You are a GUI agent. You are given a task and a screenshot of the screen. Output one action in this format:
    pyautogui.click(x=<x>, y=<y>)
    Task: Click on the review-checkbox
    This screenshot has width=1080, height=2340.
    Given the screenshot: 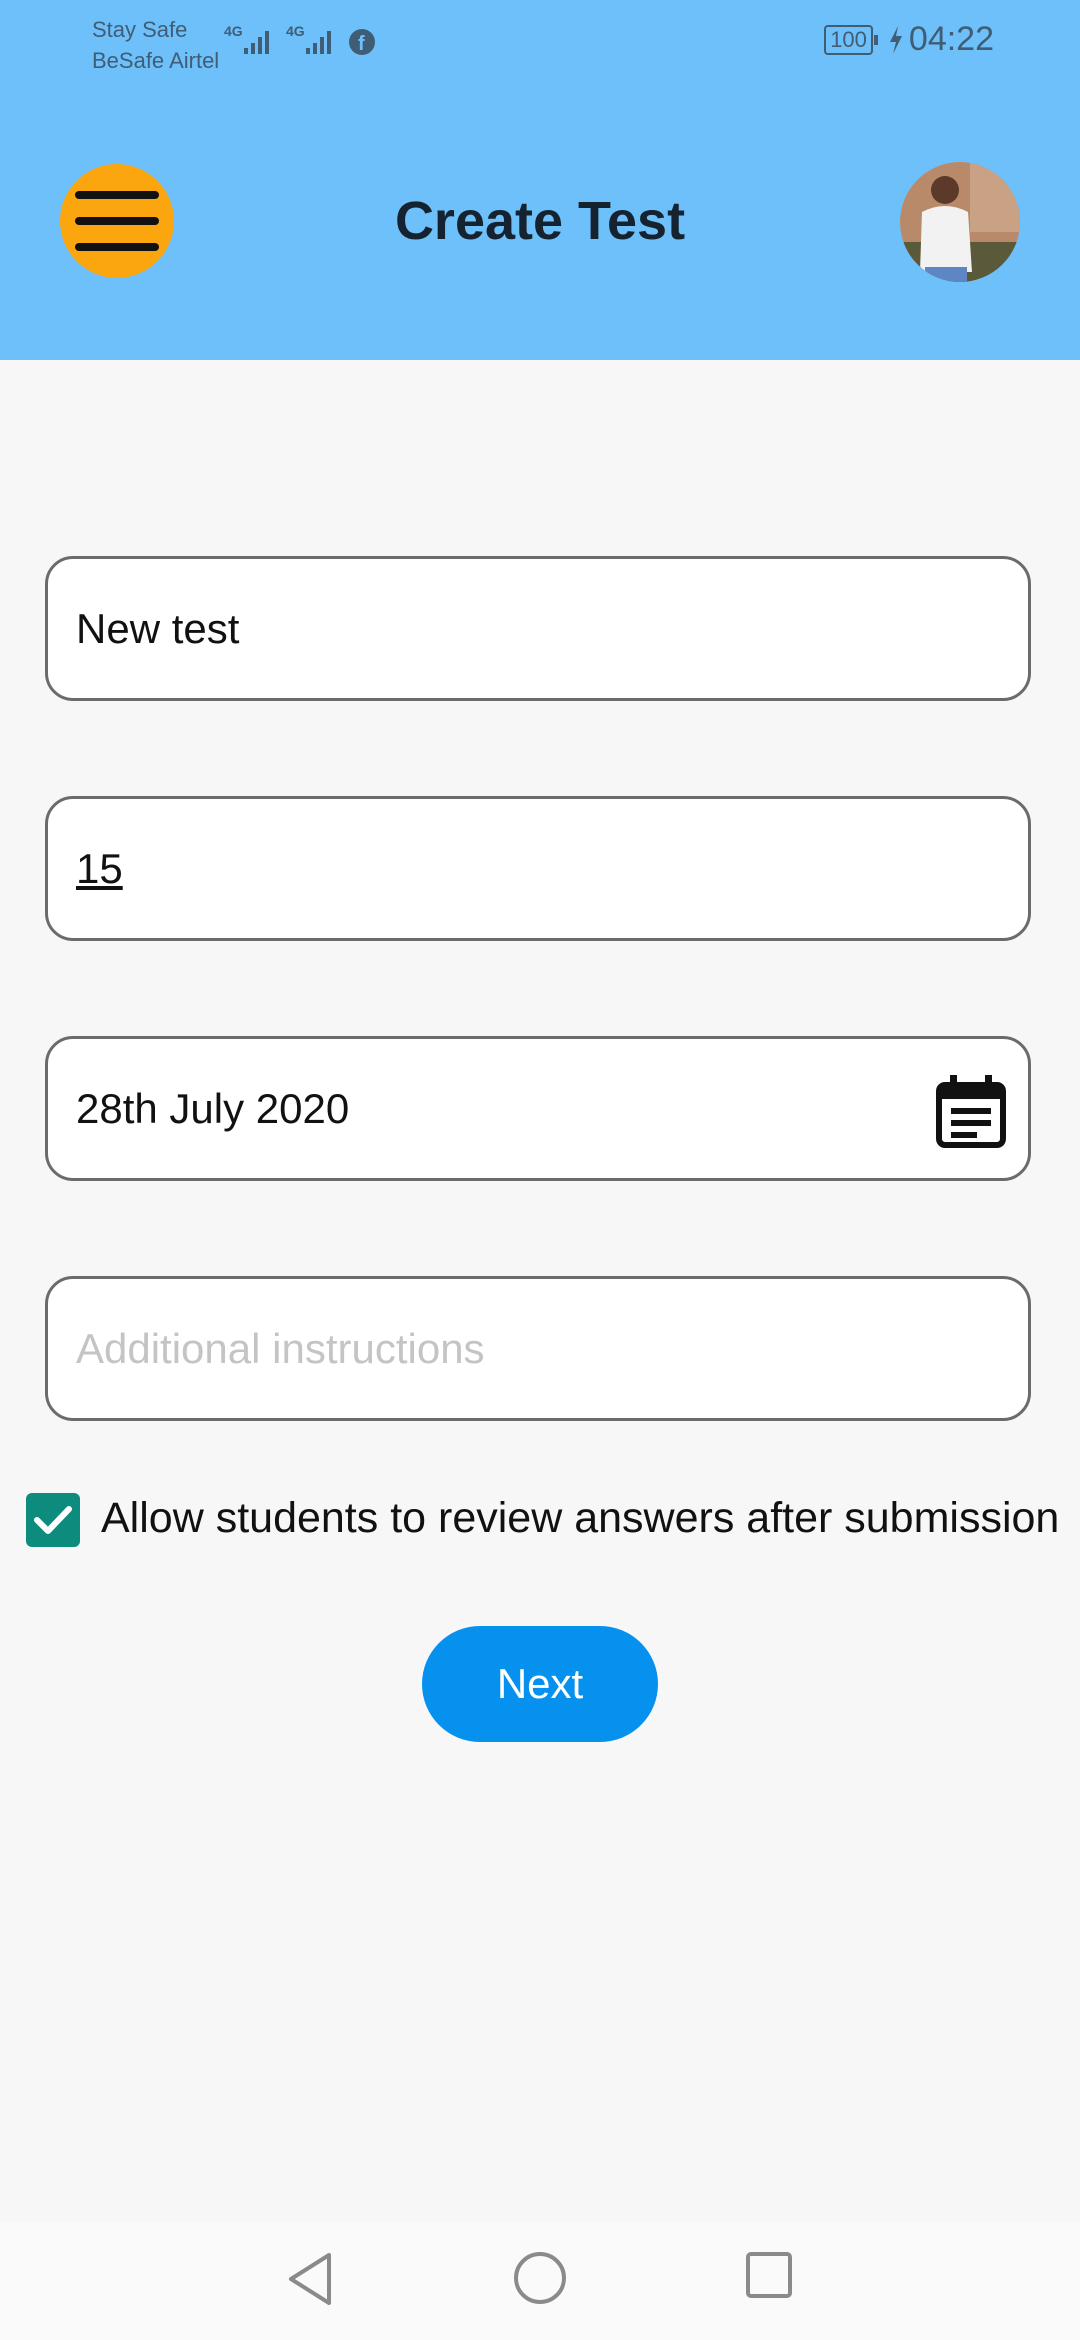 What is the action you would take?
    pyautogui.click(x=53, y=1520)
    